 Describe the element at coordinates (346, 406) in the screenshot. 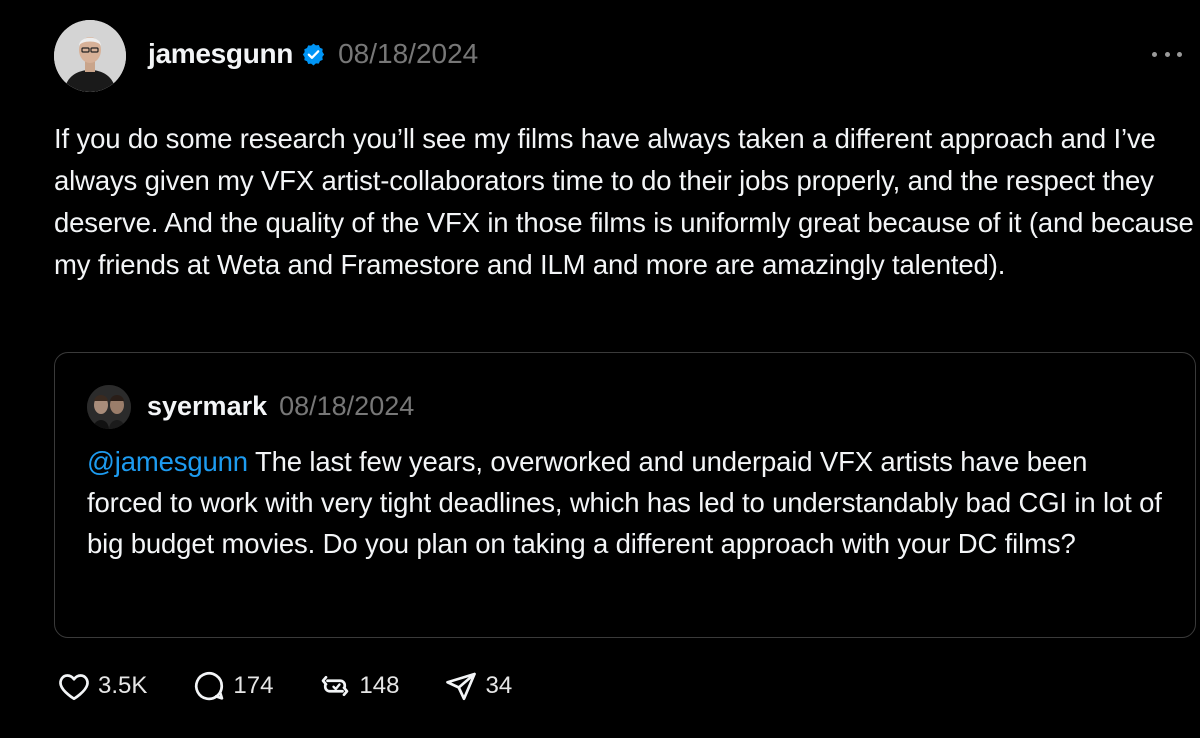

I see `quoted-post-date: 08/18/2024` at that location.